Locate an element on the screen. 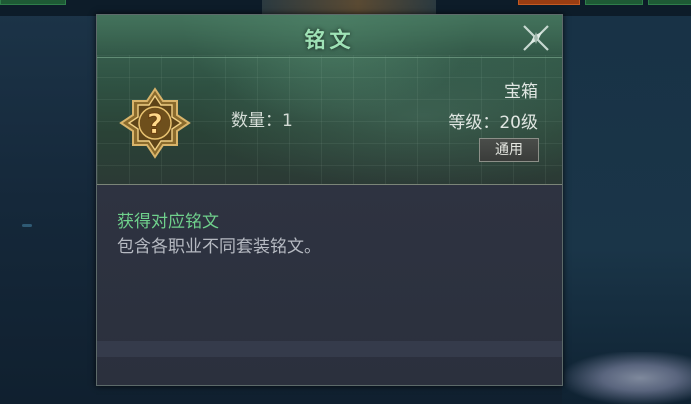 This screenshot has width=691, height=404. close-button is located at coordinates (536, 38).